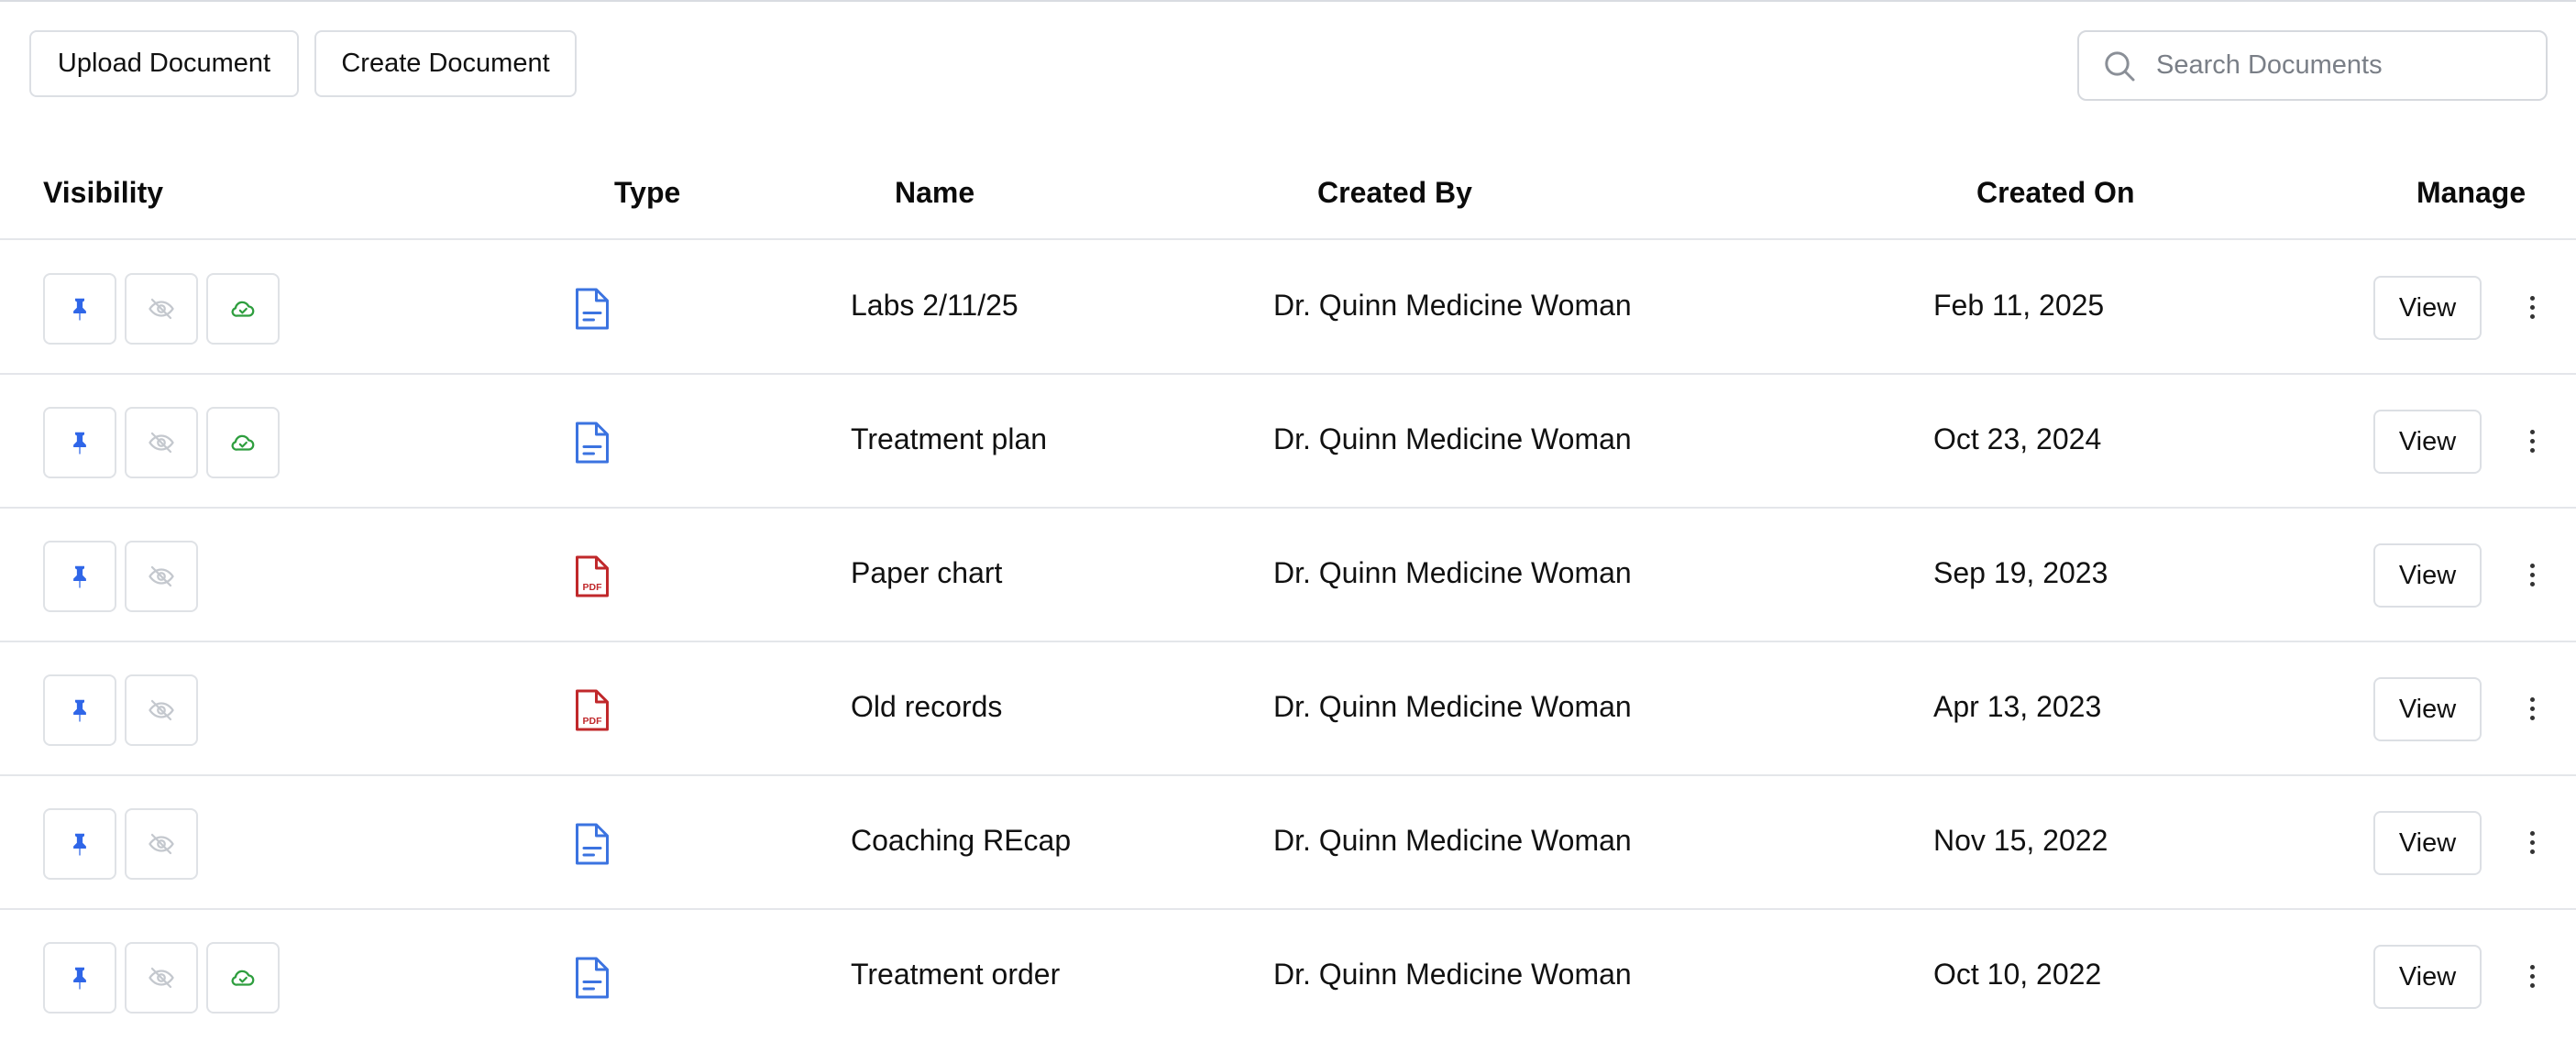 The height and width of the screenshot is (1041, 2576). What do you see at coordinates (935, 192) in the screenshot?
I see `header-name: Name` at bounding box center [935, 192].